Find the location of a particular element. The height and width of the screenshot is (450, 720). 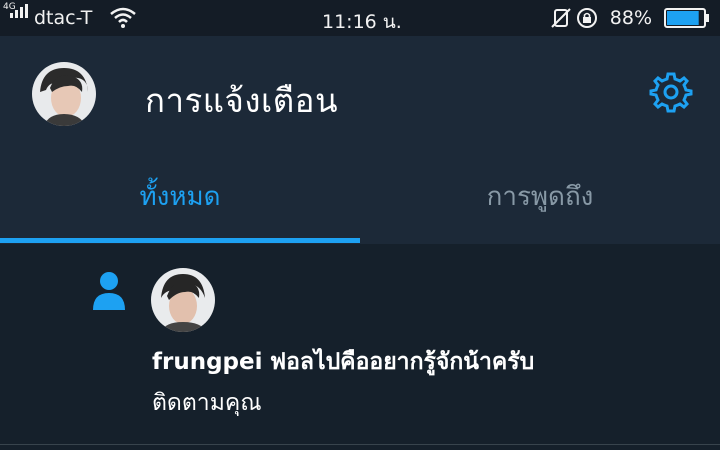

notification-text: frungpei ฟอลไปคืออยากรู้จักน้าครับ is located at coordinates (343, 362).